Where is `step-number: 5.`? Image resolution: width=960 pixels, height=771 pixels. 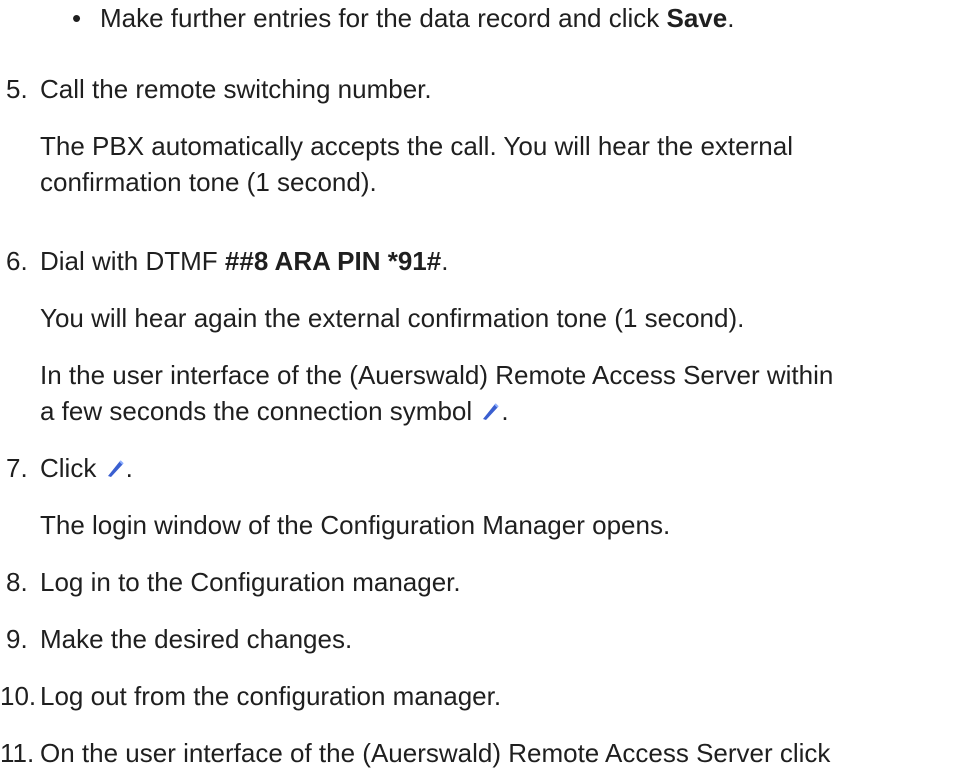 step-number: 5. is located at coordinates (17, 89).